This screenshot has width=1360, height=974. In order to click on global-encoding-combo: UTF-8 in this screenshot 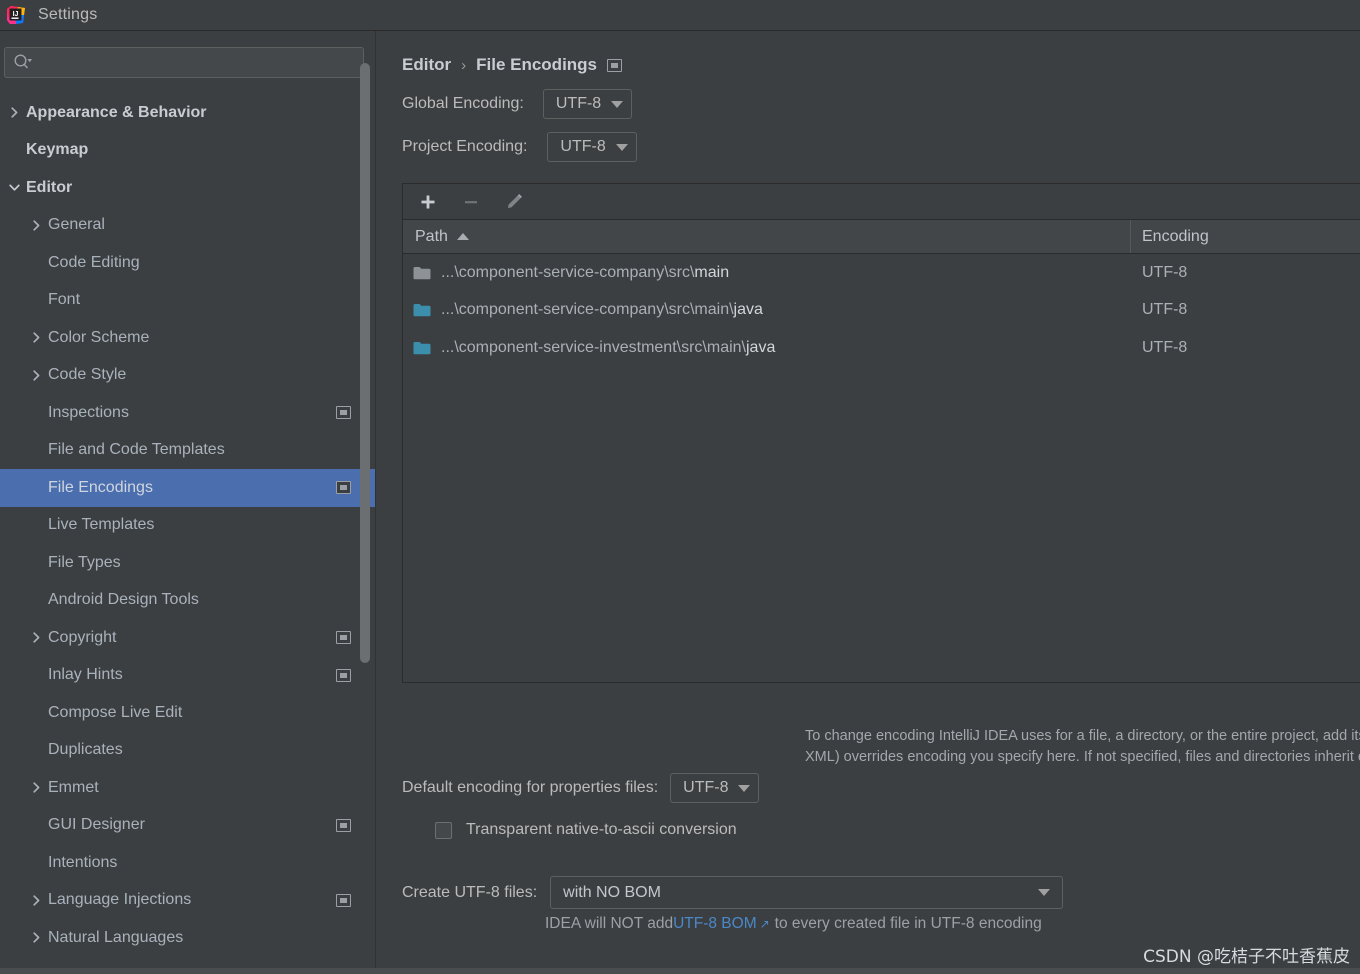, I will do `click(587, 104)`.